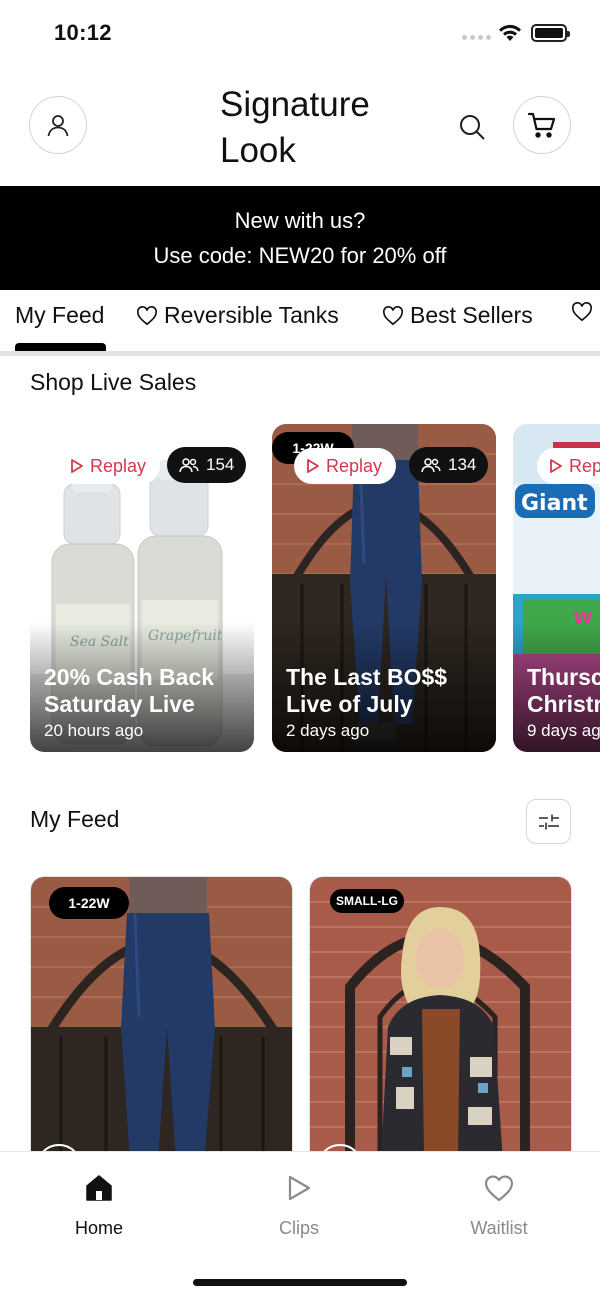 The image size is (600, 1299). I want to click on nav-label: Home, so click(98, 1228).